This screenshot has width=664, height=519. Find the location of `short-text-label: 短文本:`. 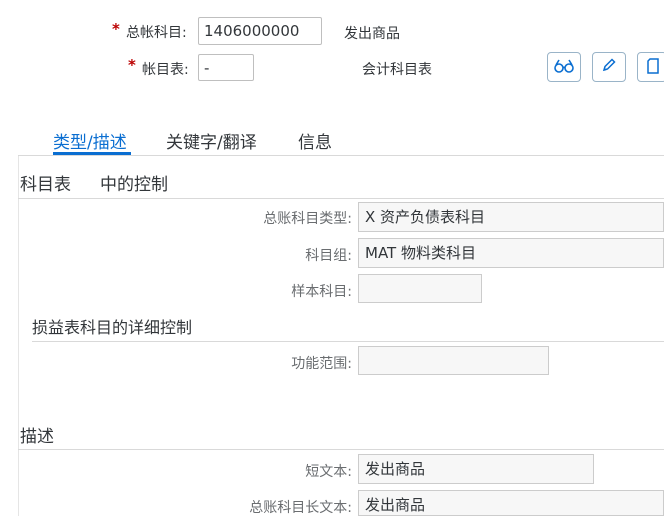

short-text-label: 短文本: is located at coordinates (328, 472).